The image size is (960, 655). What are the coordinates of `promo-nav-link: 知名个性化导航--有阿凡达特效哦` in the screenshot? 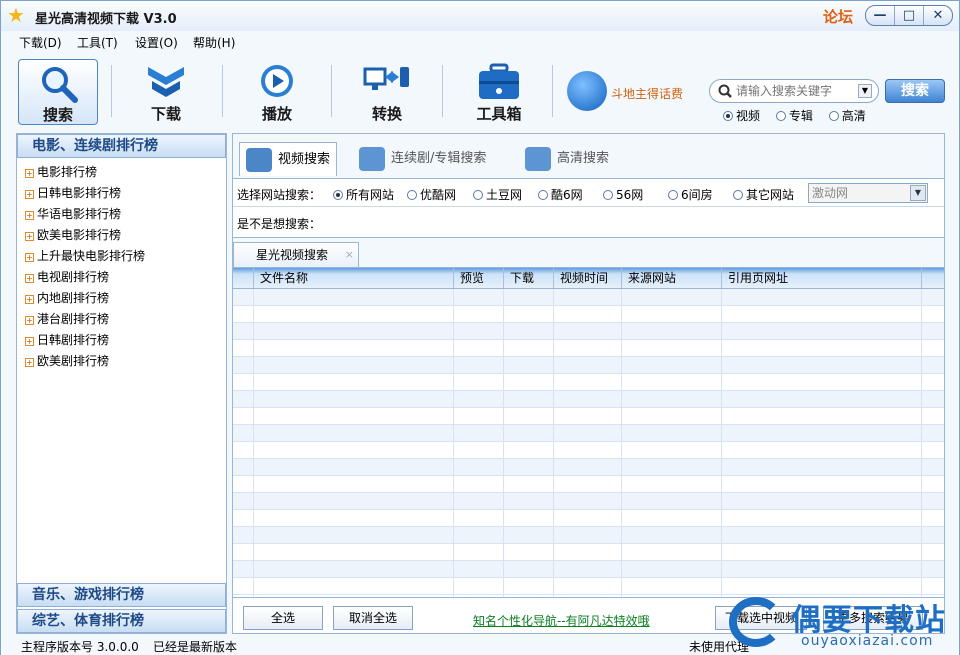 It's located at (561, 620).